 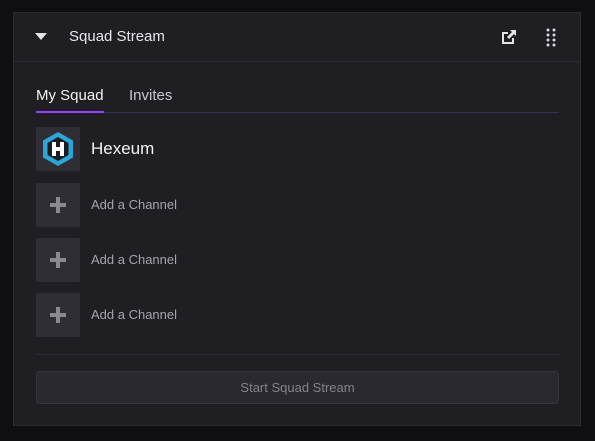 I want to click on squad-host: Hexeum, so click(x=297, y=149).